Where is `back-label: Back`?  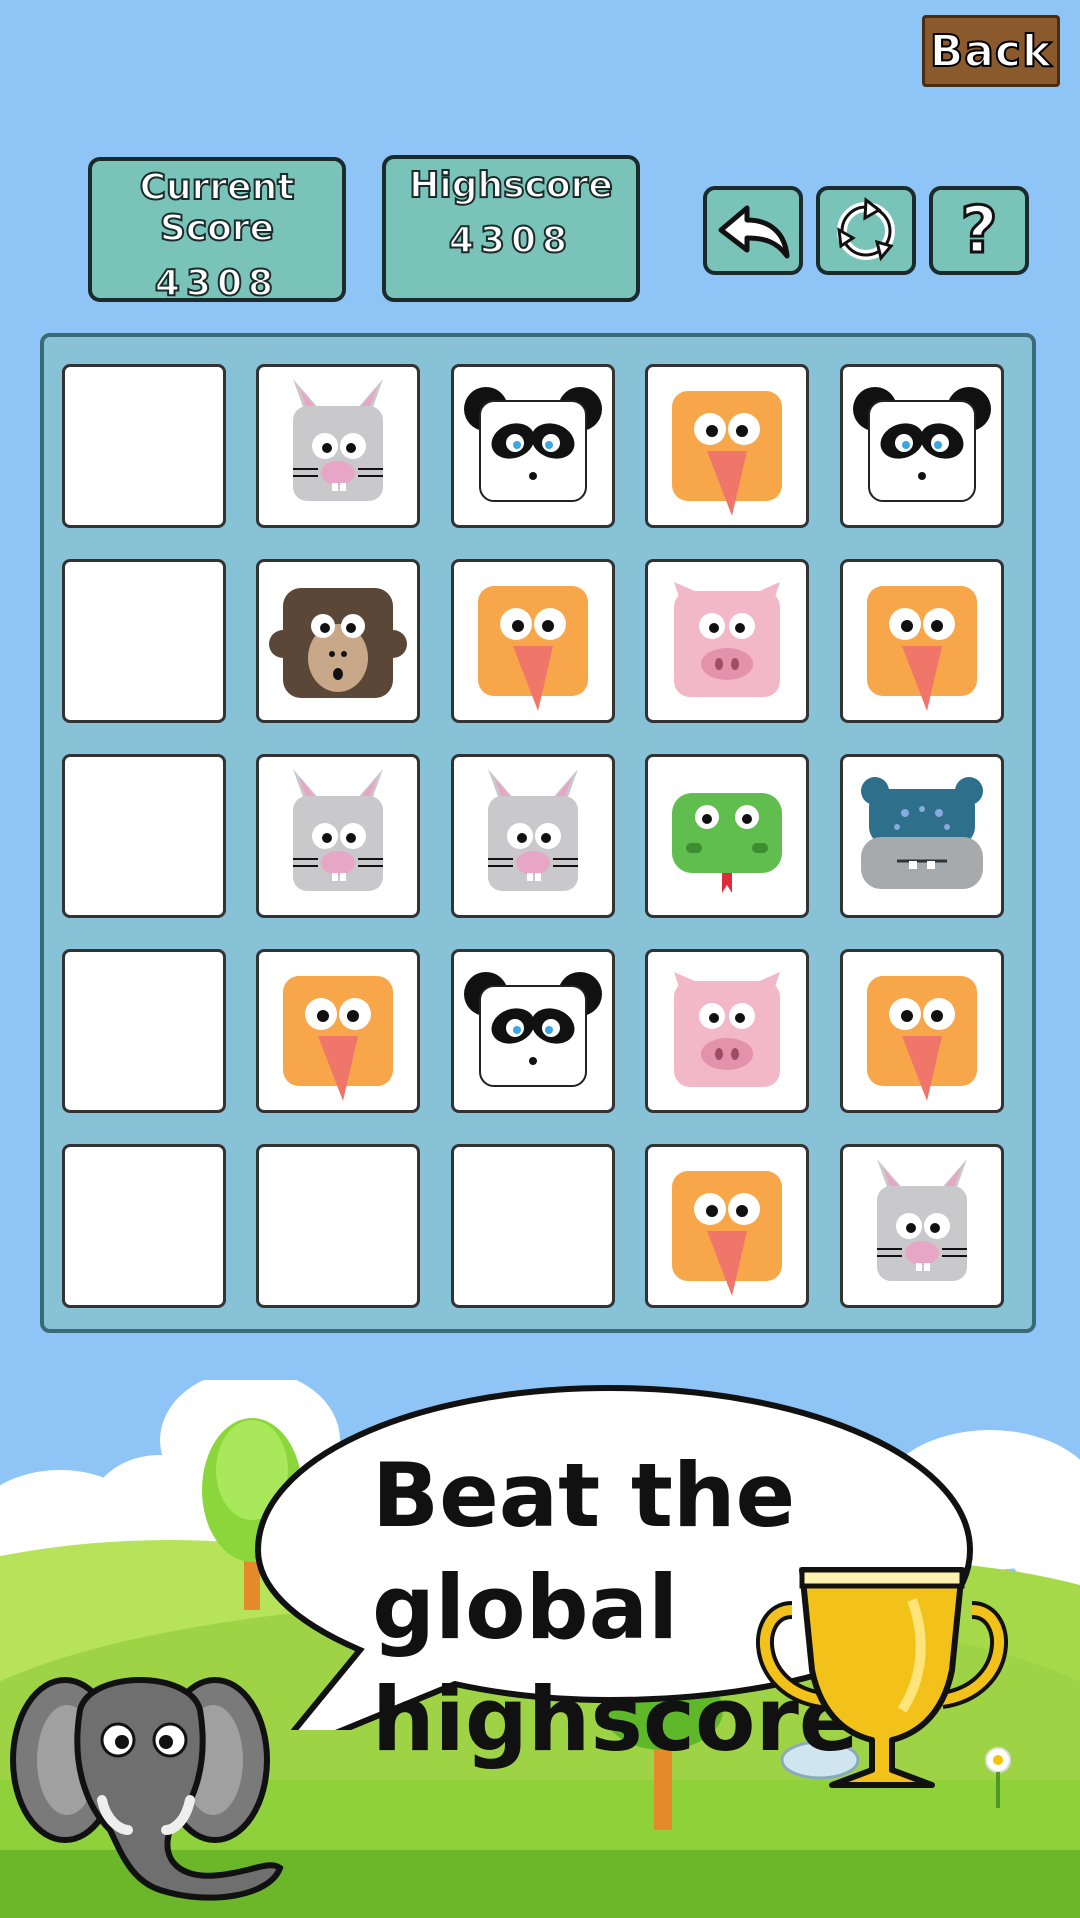
back-label: Back is located at coordinates (991, 51).